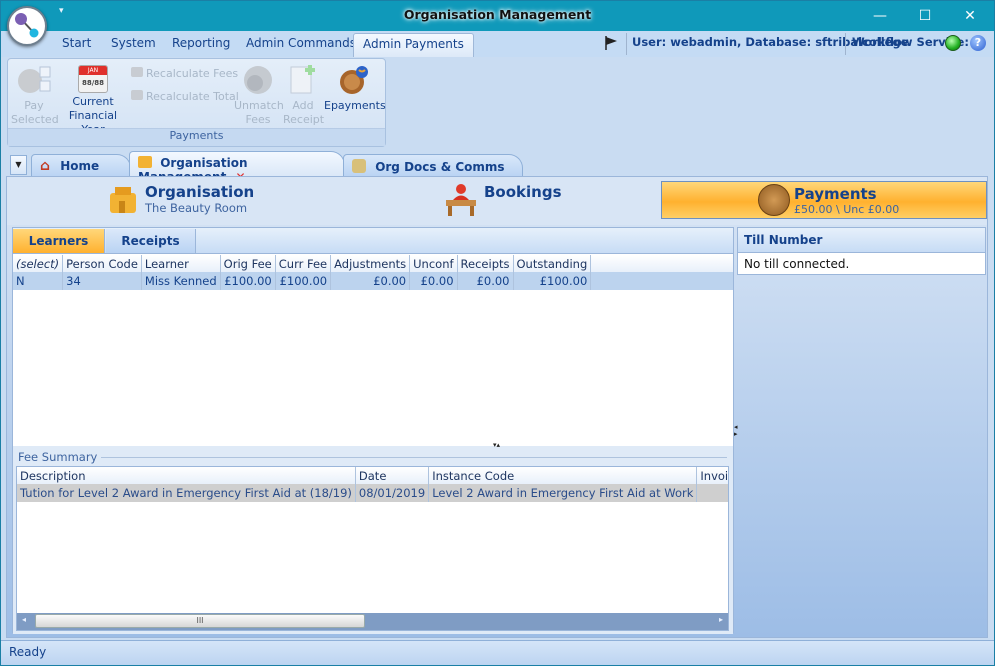  I want to click on column-header: Curr Fee, so click(303, 263).